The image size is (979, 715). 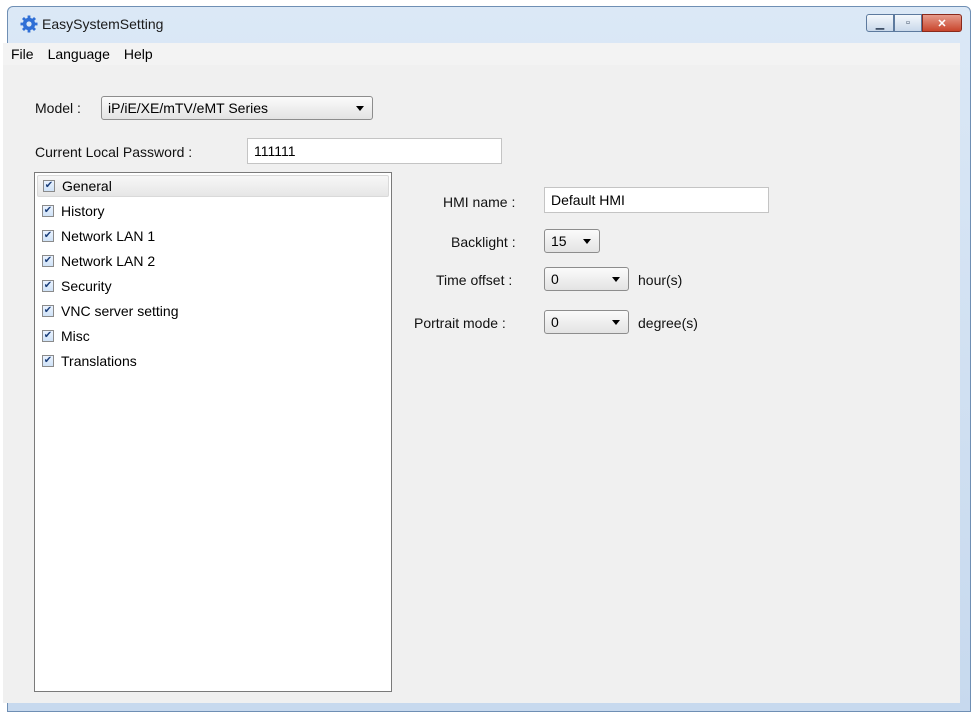 I want to click on close-icon: ✕, so click(x=942, y=23).